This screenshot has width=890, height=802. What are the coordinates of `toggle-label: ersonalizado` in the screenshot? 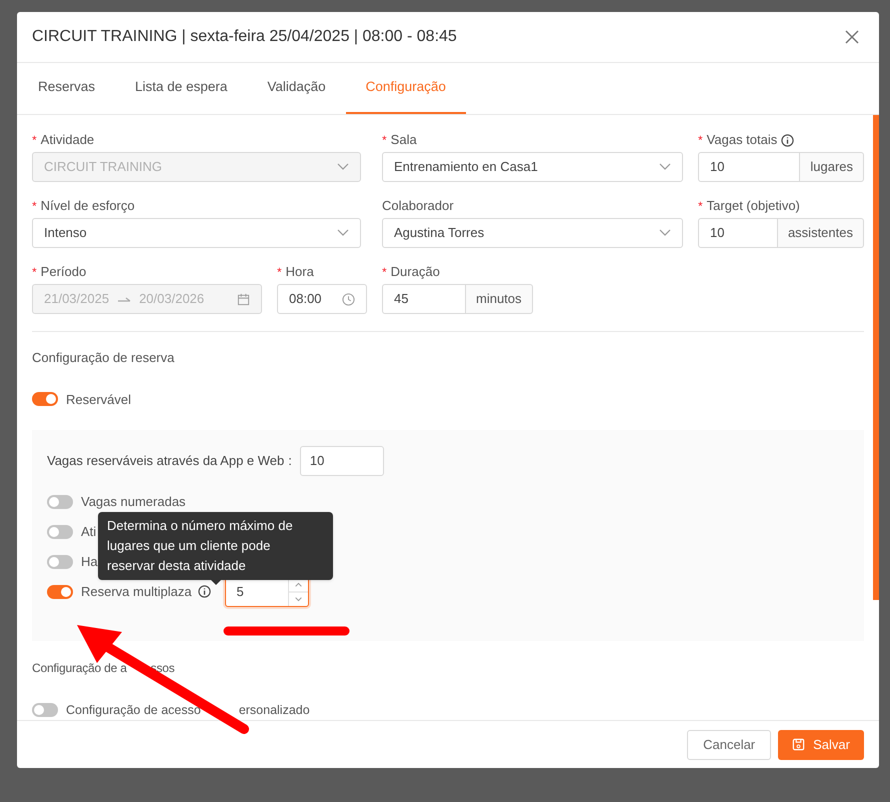 It's located at (274, 710).